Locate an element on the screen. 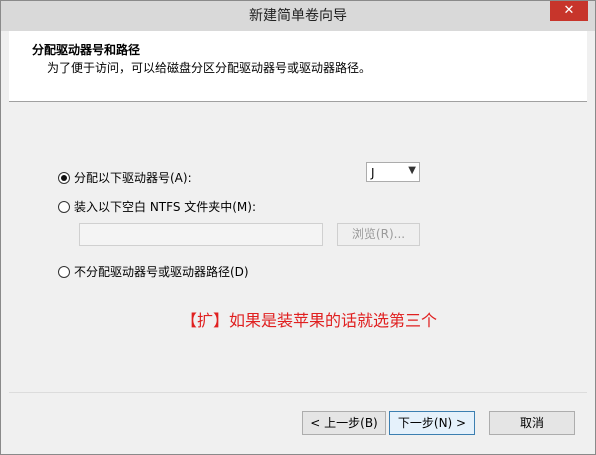 The image size is (596, 455). page-title: 分配驱动器号和路径 is located at coordinates (86, 50).